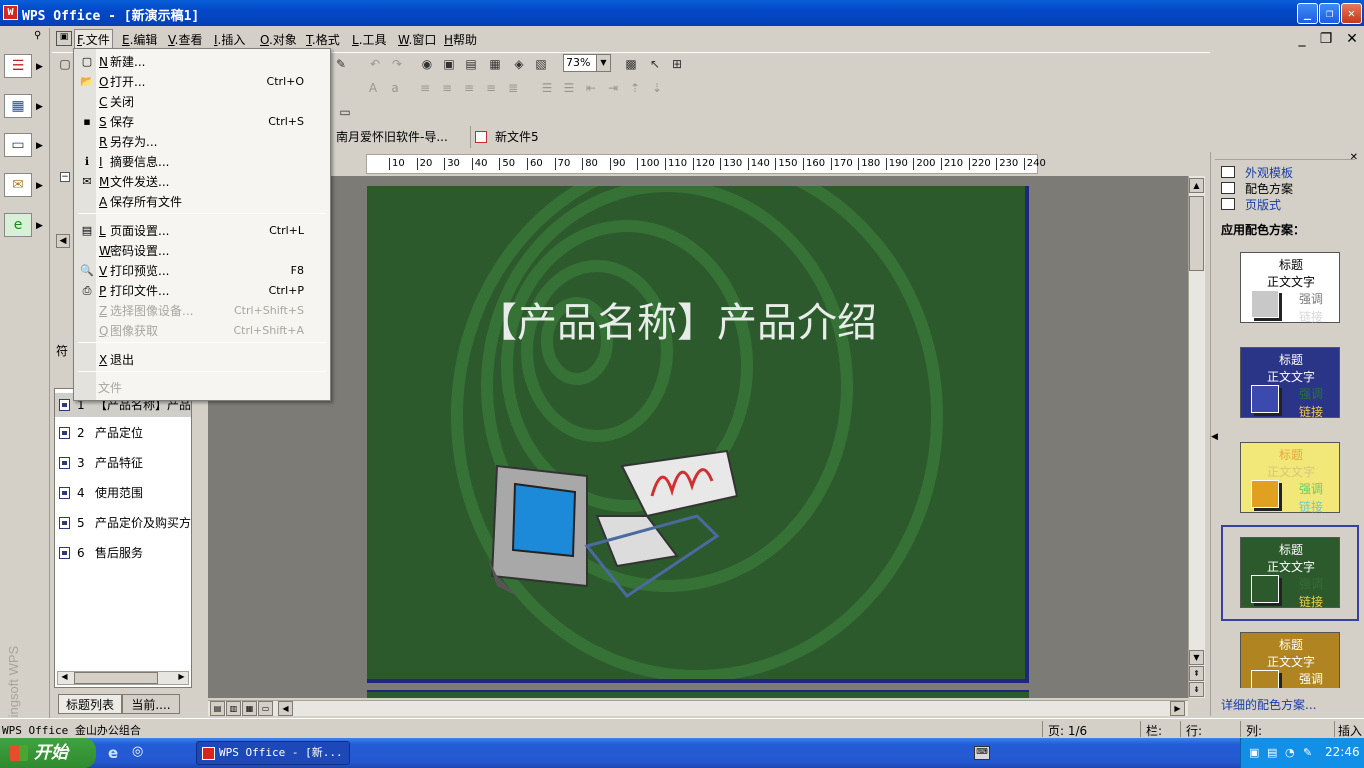 This screenshot has height=768, width=1364. What do you see at coordinates (202, 122) in the screenshot?
I see `menu-item-save: ▪ S 保存 Ctrl+S` at bounding box center [202, 122].